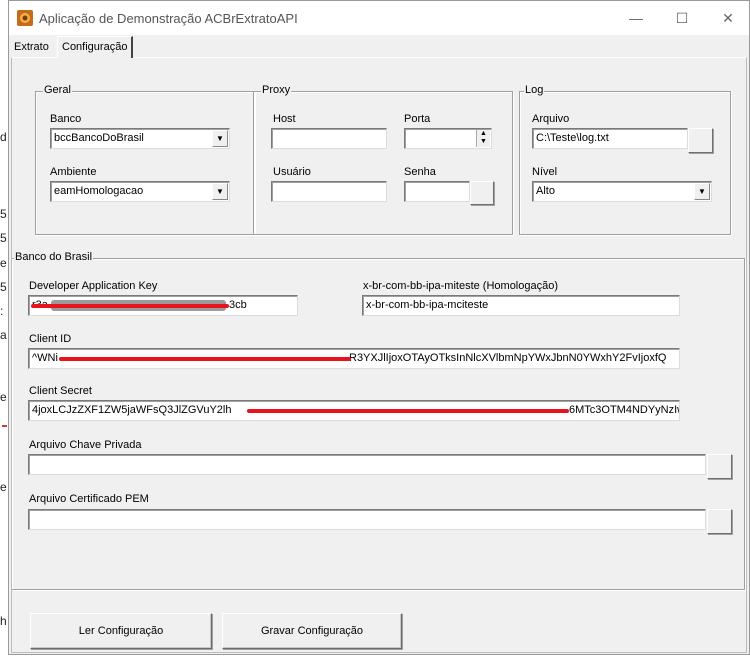 This screenshot has height=661, width=750. I want to click on ambiente-value: eamHomologacao, so click(99, 191).